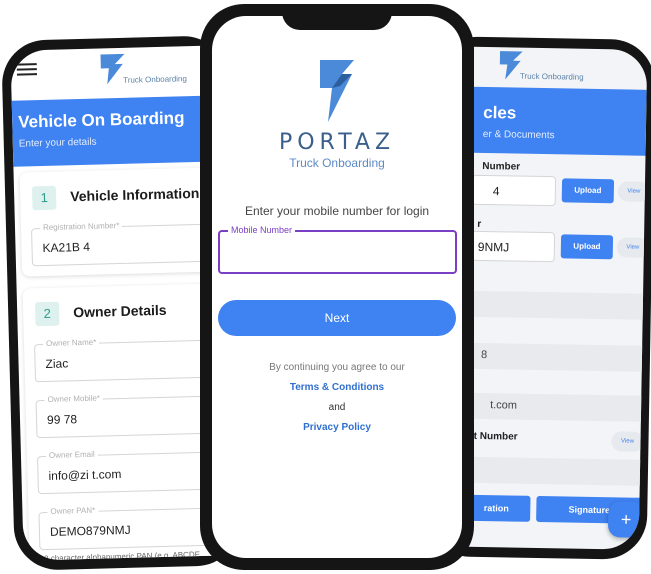 The image size is (651, 574). I want to click on hamburger-icon, so click(27, 69).